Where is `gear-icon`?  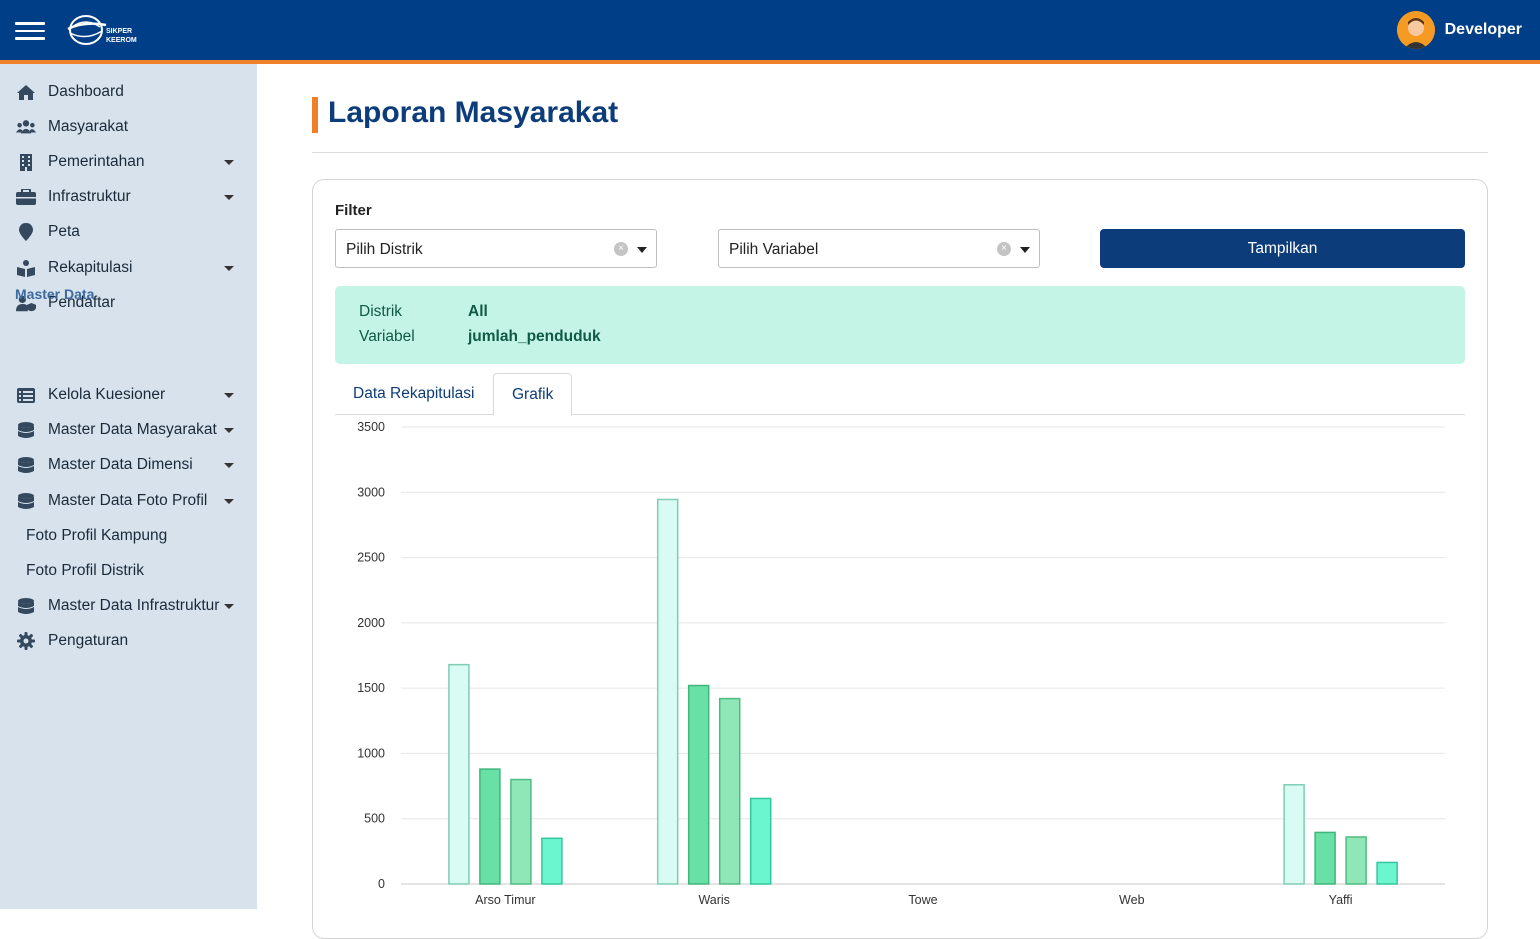
gear-icon is located at coordinates (26, 641).